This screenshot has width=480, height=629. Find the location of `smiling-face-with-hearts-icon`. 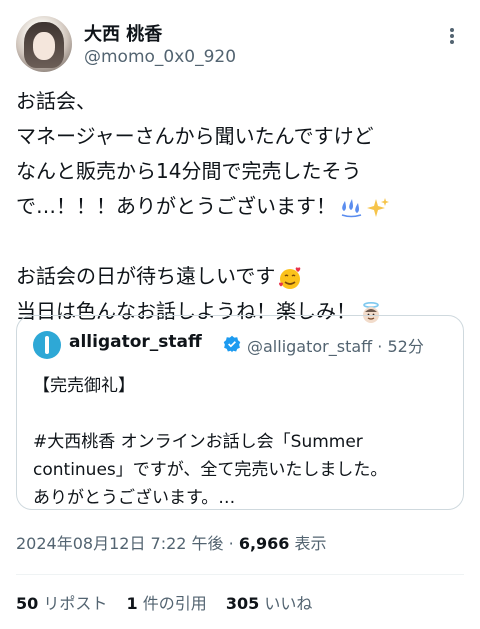

smiling-face-with-hearts-icon is located at coordinates (290, 277).